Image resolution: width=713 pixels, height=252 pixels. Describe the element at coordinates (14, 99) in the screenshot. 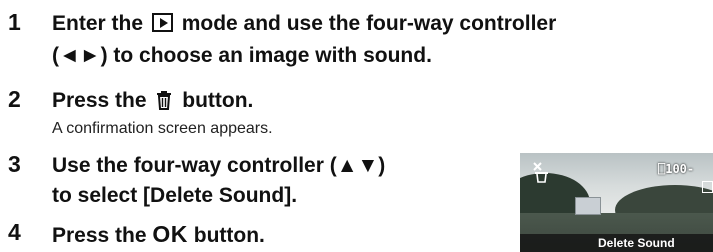

I see `step-number: 2` at that location.